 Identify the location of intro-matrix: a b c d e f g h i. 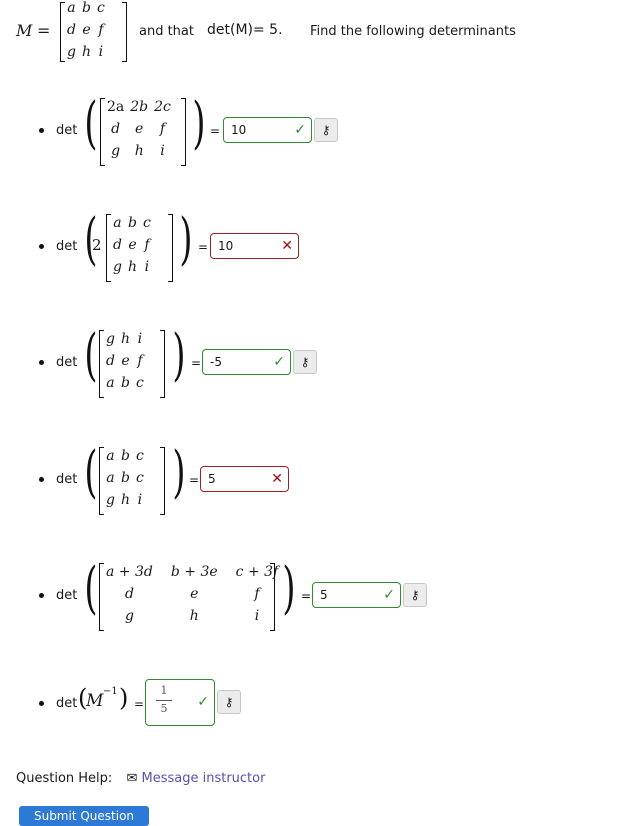
(86, 31).